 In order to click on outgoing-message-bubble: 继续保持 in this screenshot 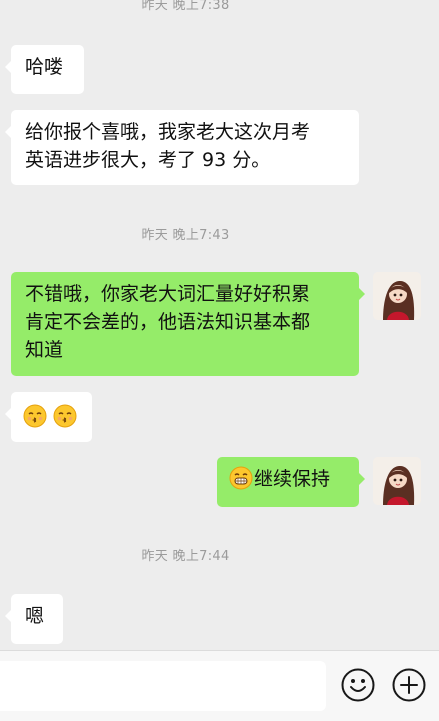, I will do `click(291, 482)`.